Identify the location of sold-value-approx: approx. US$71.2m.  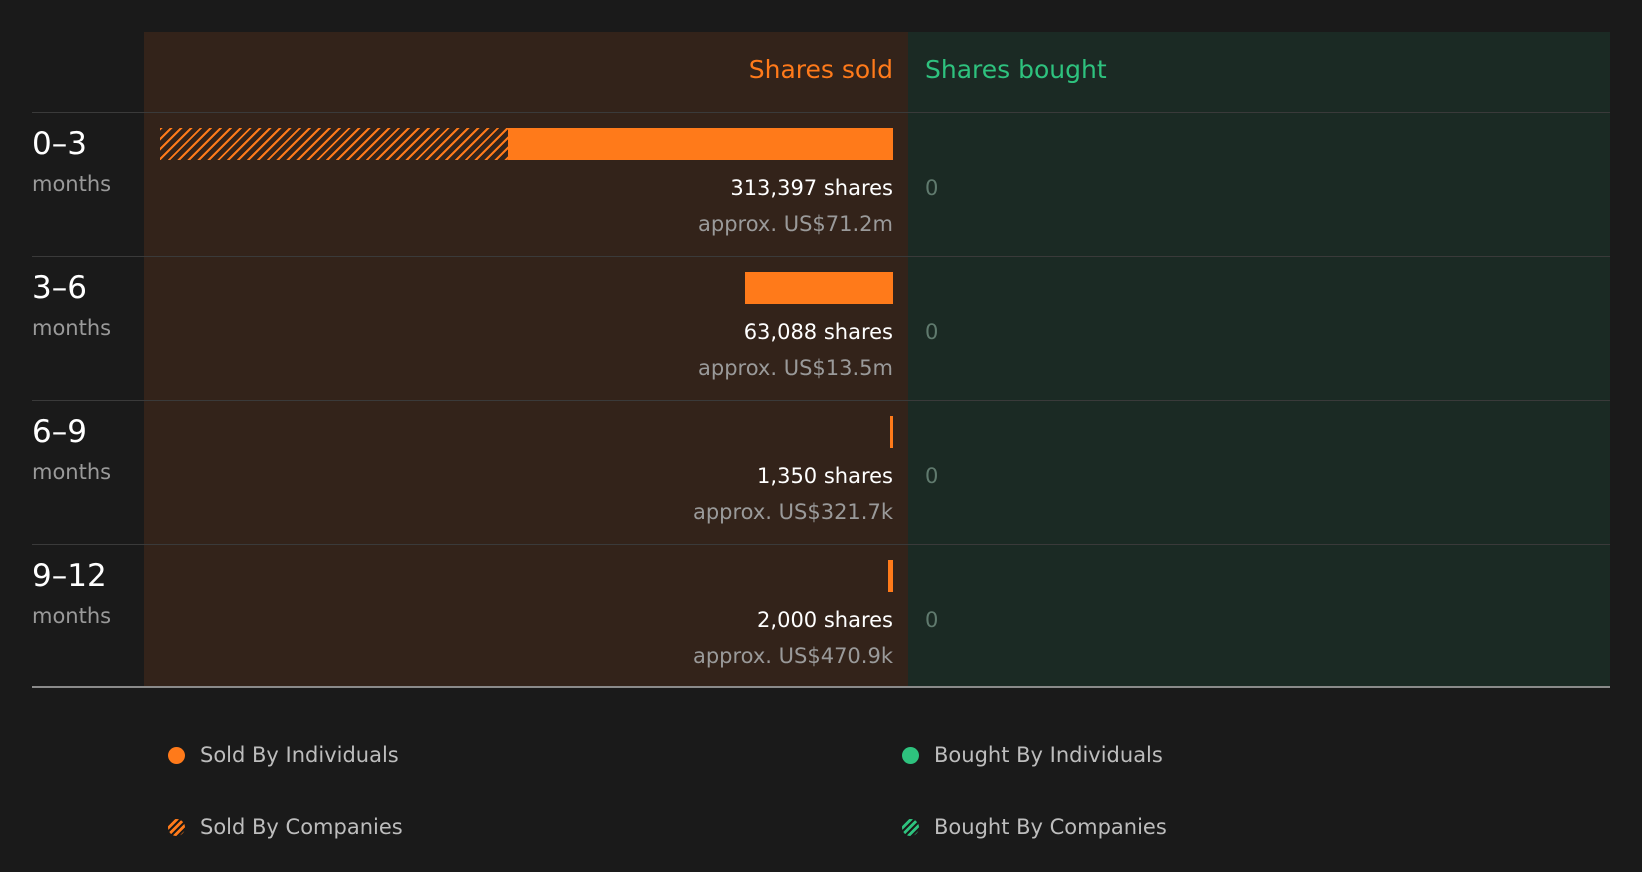
(795, 224).